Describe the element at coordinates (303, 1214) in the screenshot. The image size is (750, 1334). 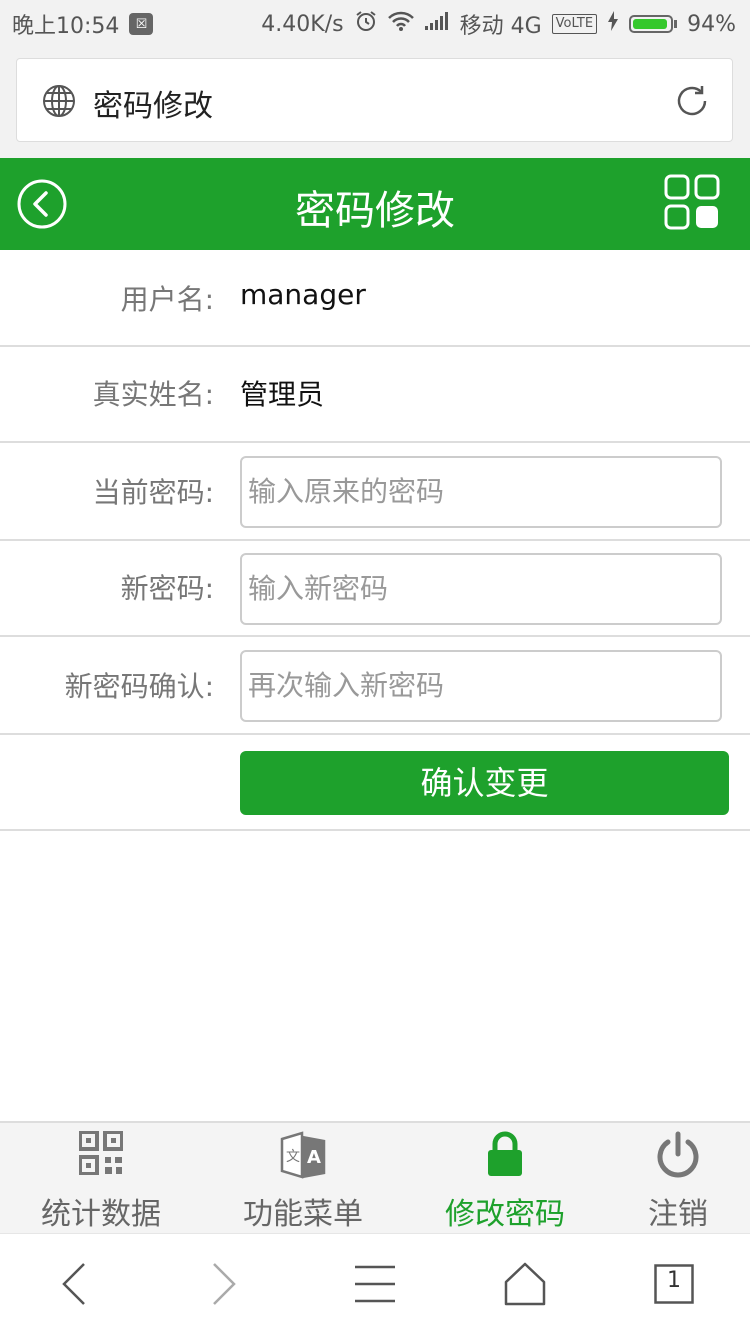
I see `tab-function-menu-label: 功能菜单` at that location.